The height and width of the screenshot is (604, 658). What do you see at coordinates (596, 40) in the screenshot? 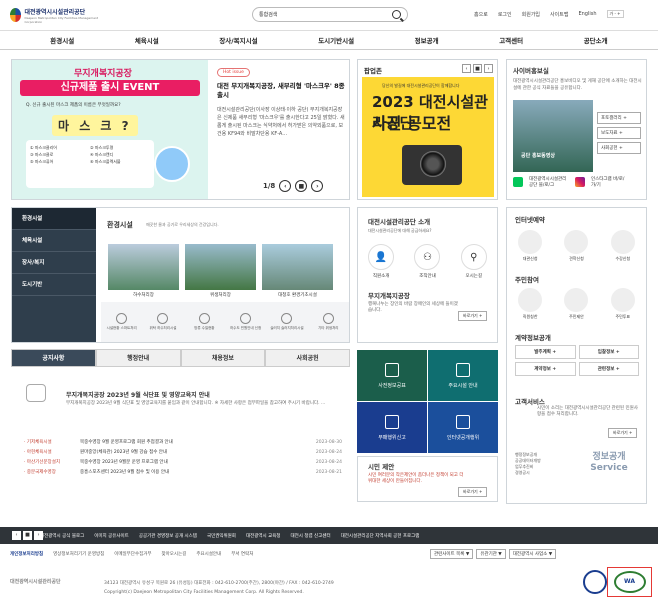
I see `nav-about: 공단소개` at bounding box center [596, 40].